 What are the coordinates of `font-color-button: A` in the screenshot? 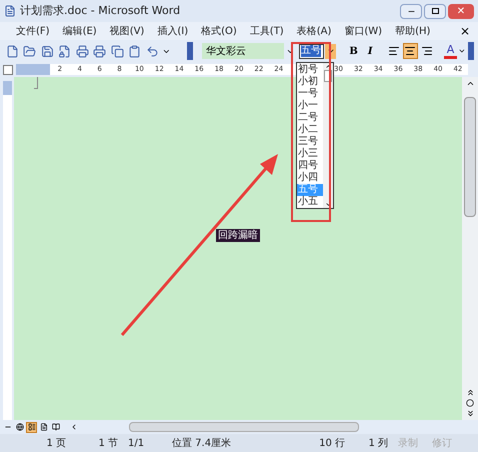 It's located at (451, 51).